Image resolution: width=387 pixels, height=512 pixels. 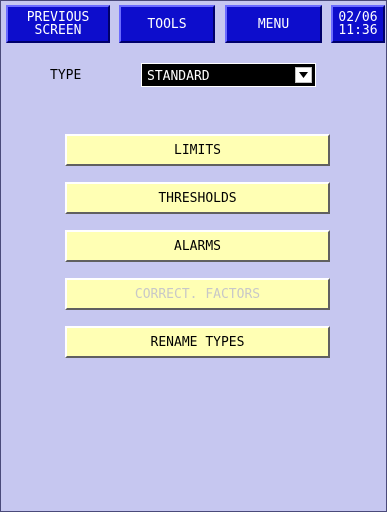 I want to click on type-dropdown: STANDARD, so click(x=228, y=75).